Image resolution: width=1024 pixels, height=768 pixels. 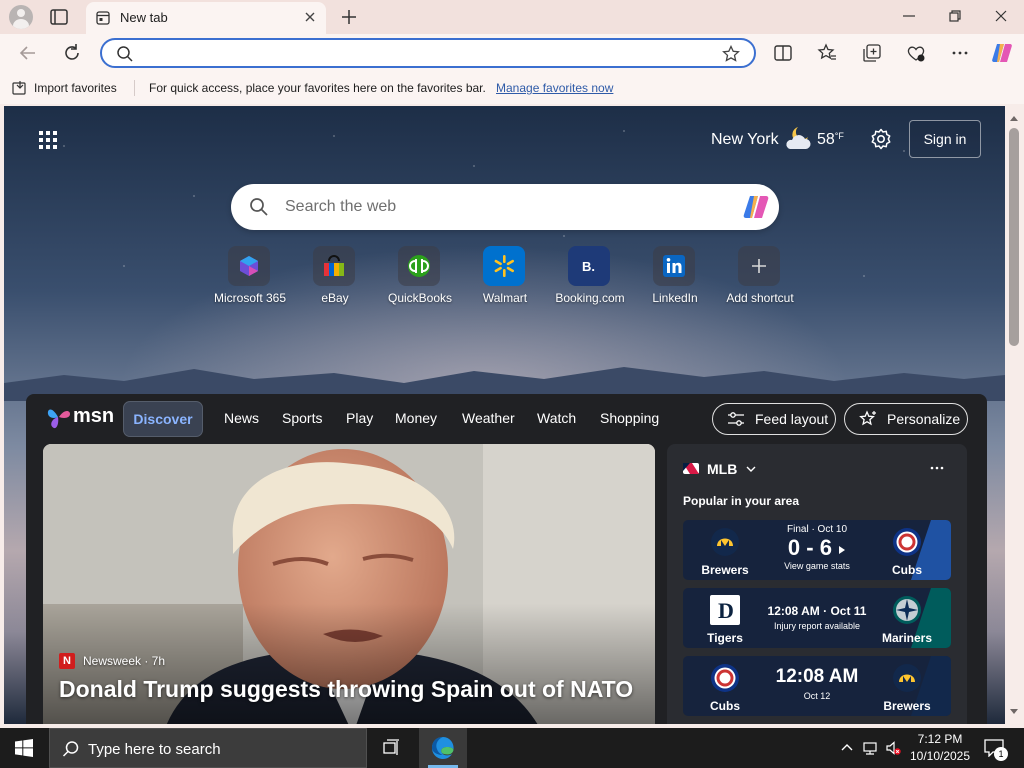 I want to click on tab-actions-icon, so click(x=59, y=17).